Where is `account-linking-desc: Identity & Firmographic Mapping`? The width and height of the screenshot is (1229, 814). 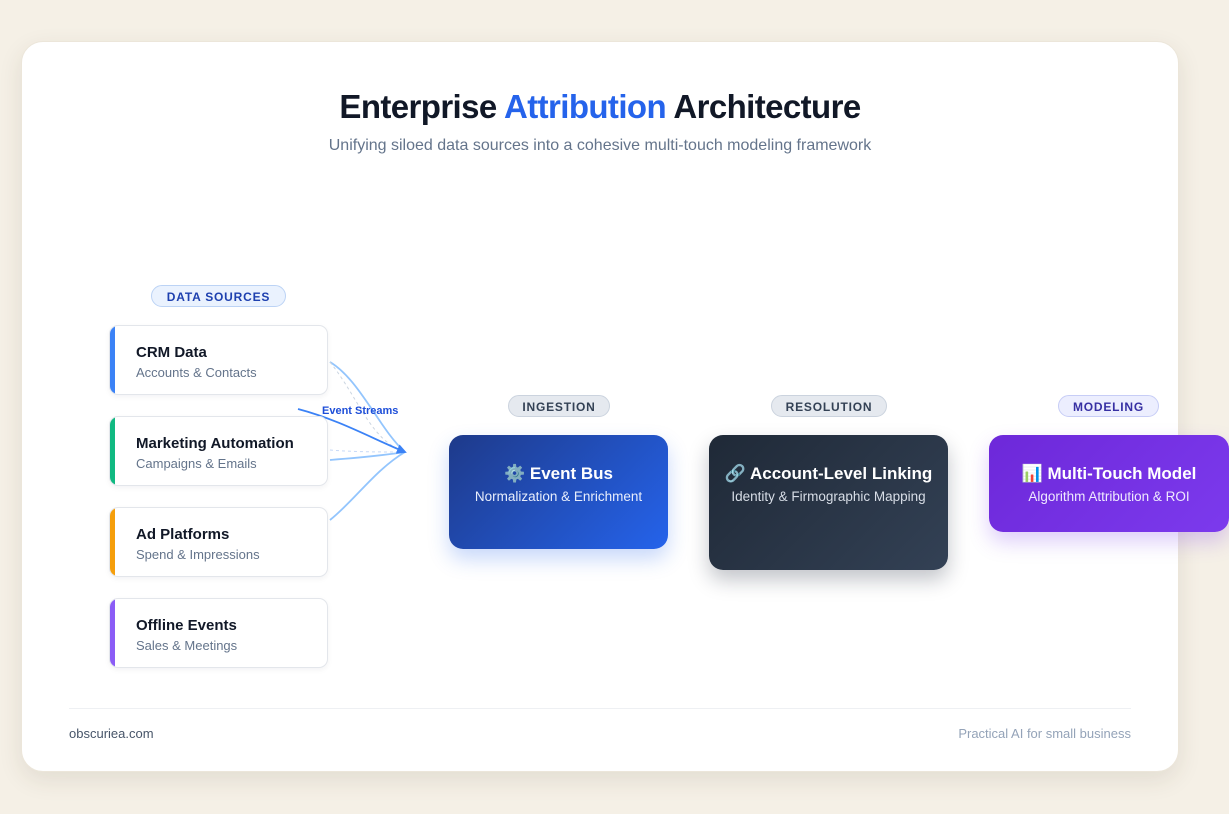
account-linking-desc: Identity & Firmographic Mapping is located at coordinates (828, 496).